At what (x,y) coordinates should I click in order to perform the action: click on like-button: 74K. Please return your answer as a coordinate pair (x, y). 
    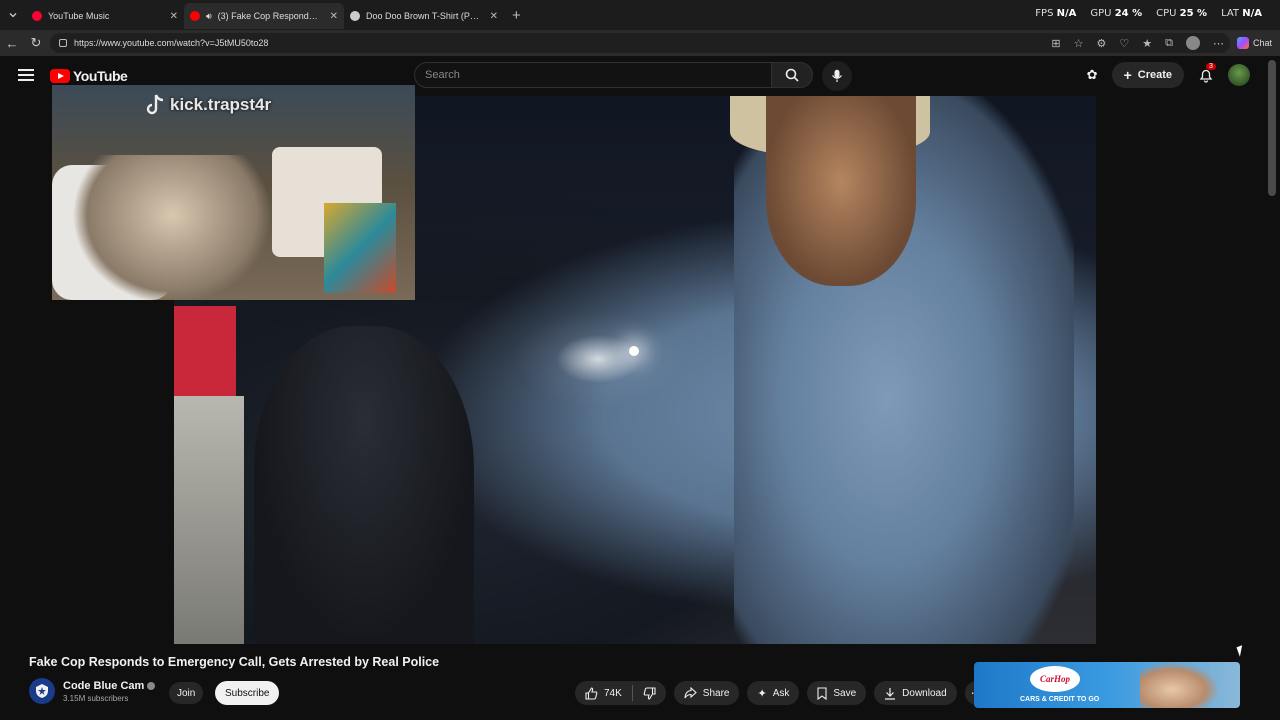
    Looking at the image, I should click on (603, 693).